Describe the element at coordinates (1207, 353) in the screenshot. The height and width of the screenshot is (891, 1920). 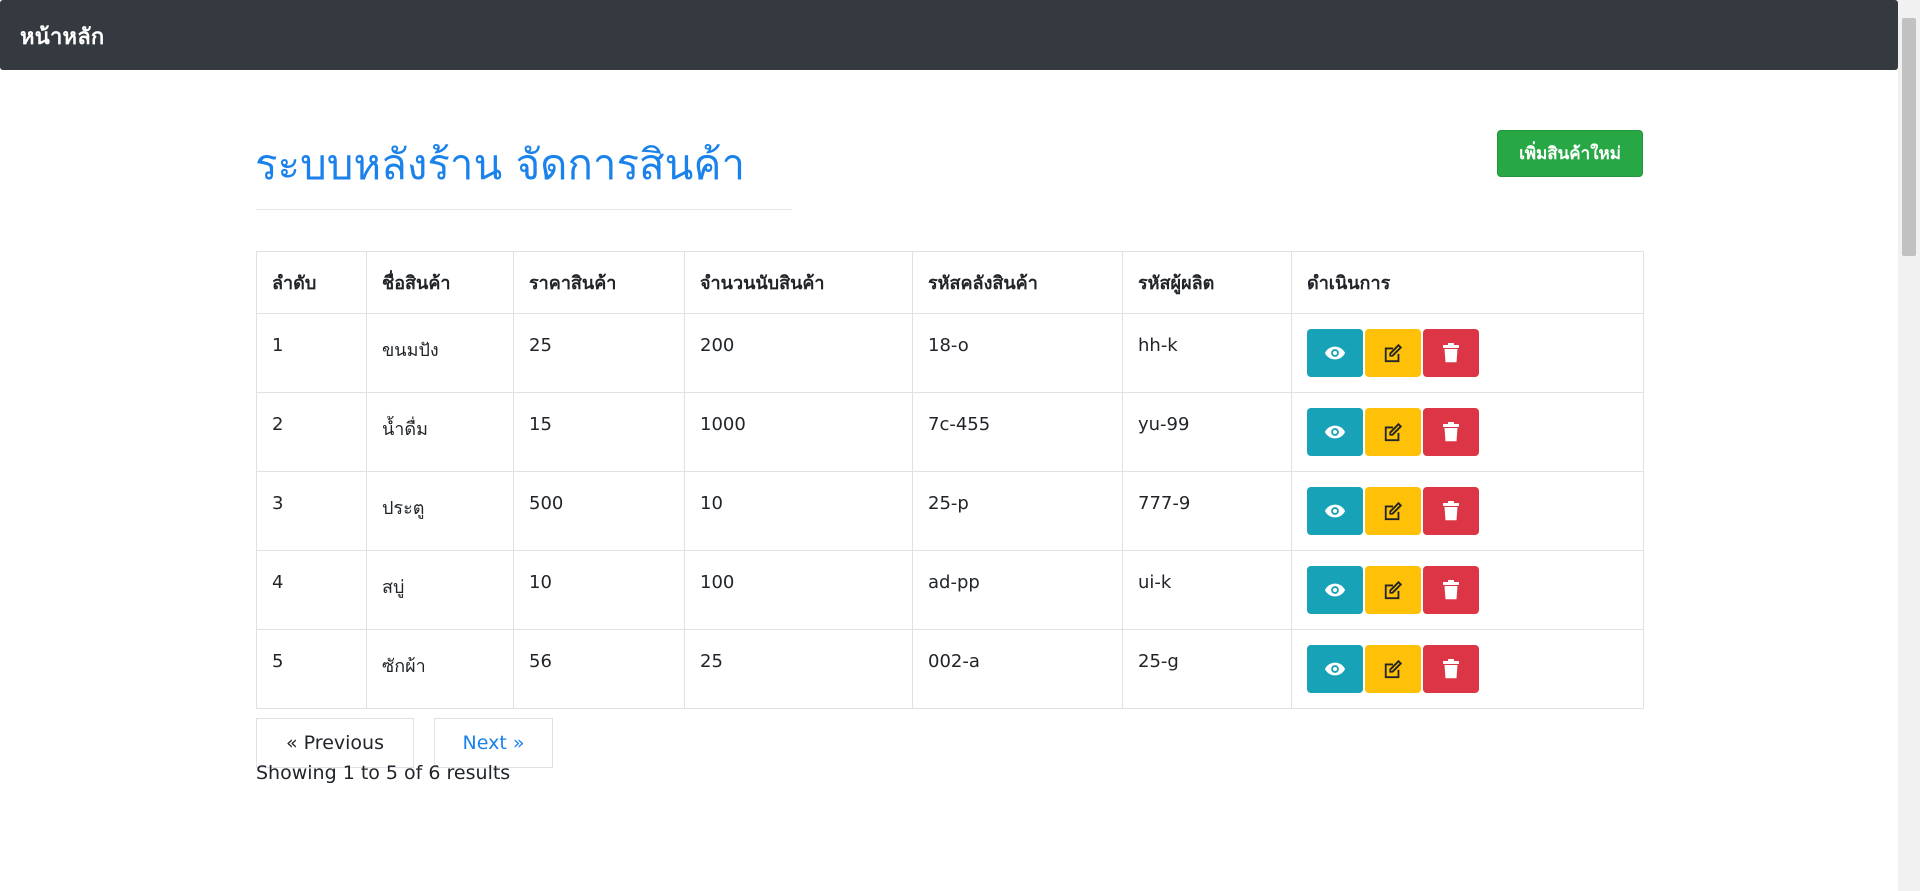
I see `cell-manufacturer-code: hh-k` at that location.